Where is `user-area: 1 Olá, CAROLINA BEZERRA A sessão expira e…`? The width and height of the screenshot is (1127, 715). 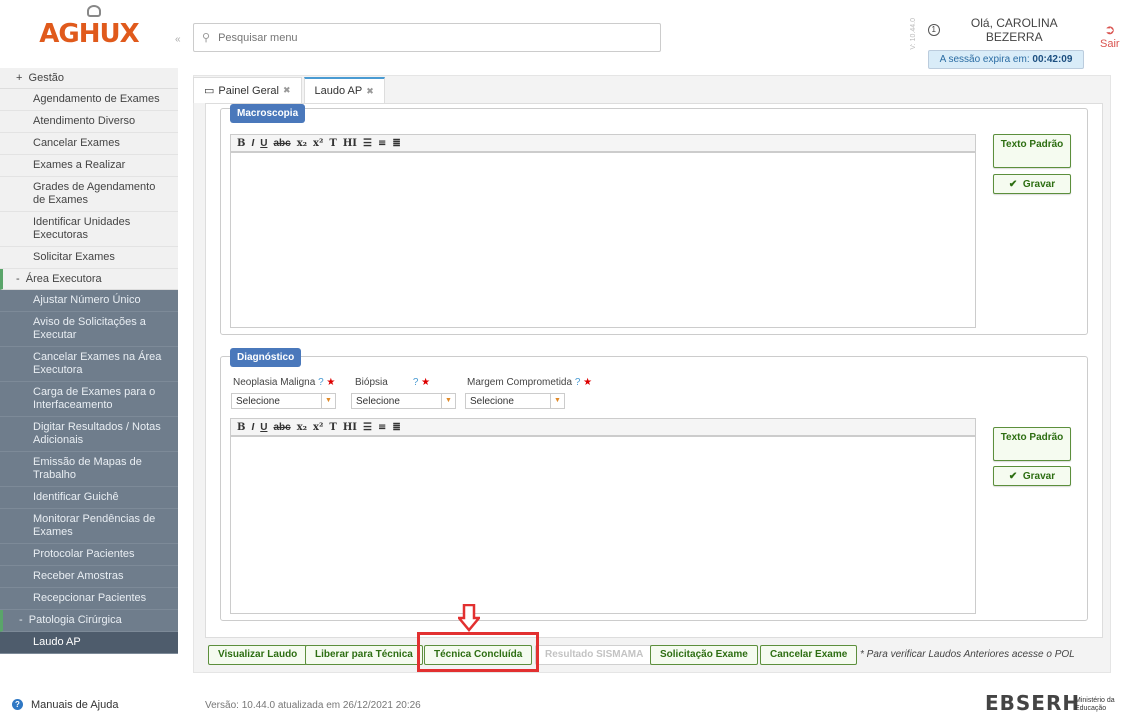
user-area: 1 Olá, CAROLINA BEZERRA A sessão expira e… is located at coordinates (1006, 42).